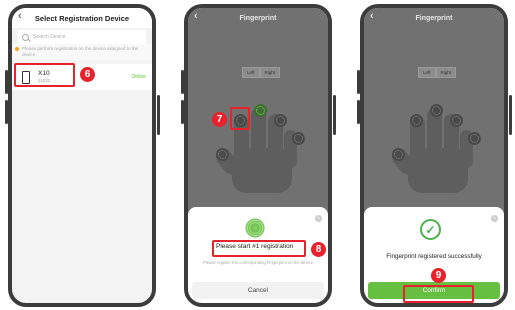  Describe the element at coordinates (219, 119) in the screenshot. I see `step-badge-7: 7` at that location.